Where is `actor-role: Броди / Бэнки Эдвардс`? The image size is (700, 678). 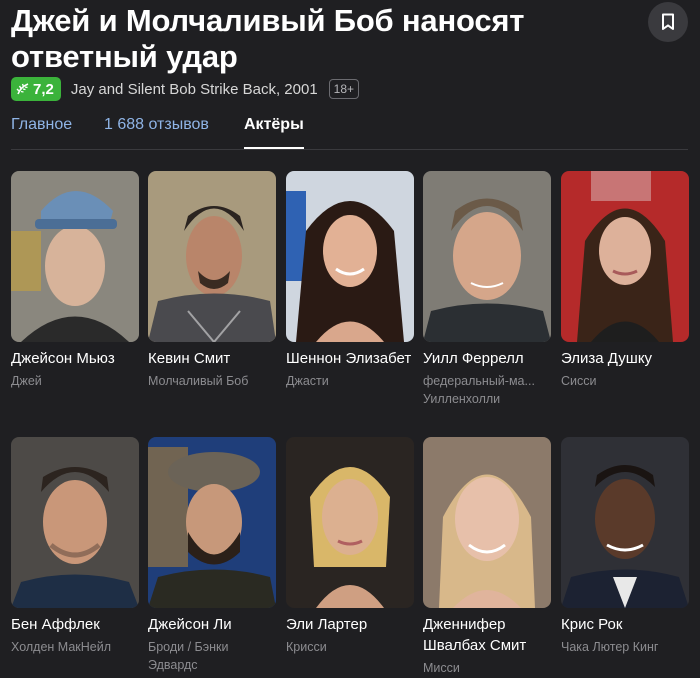 actor-role: Броди / Бэнки Эдвардс is located at coordinates (188, 656).